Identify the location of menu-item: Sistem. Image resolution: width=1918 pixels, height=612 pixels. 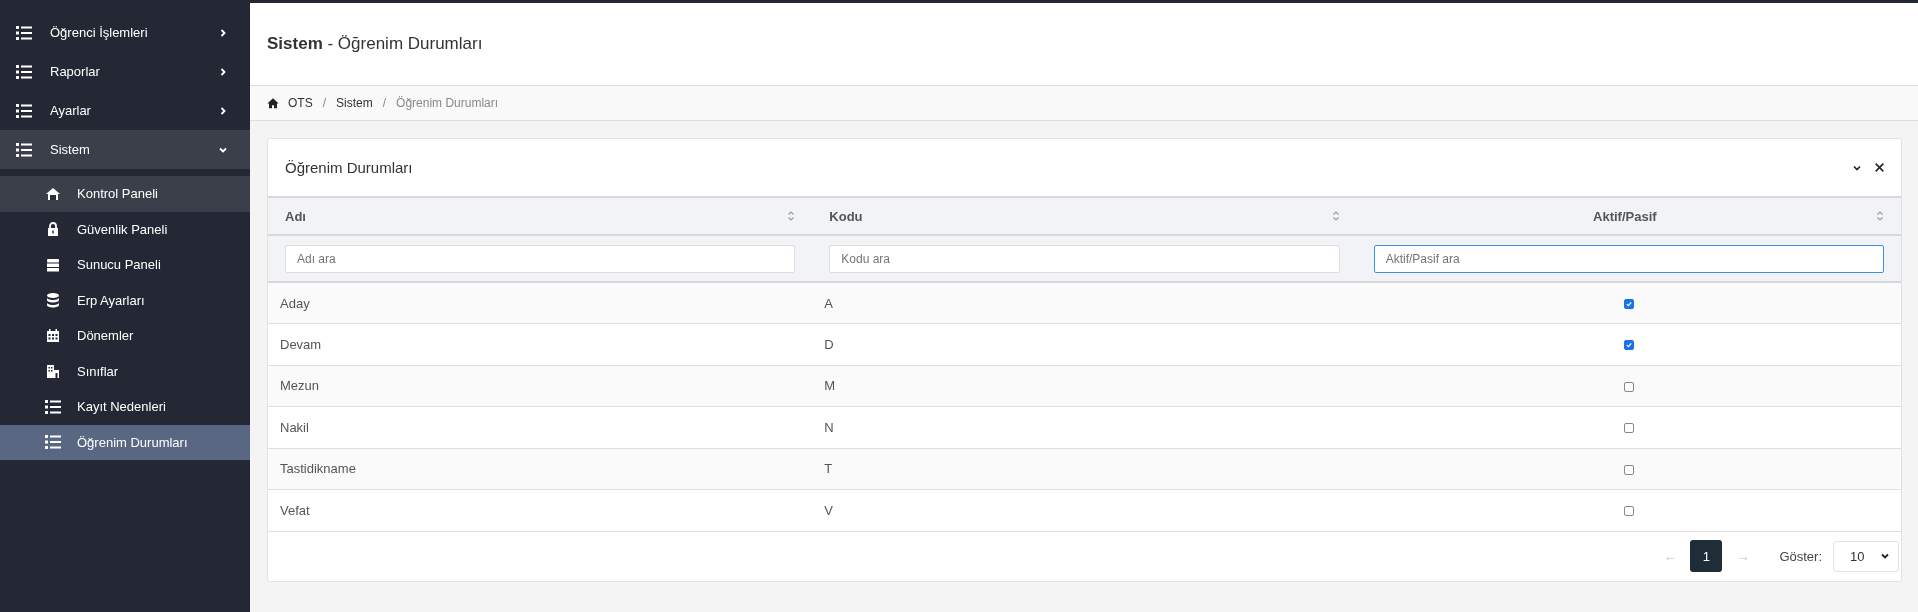
(125, 149).